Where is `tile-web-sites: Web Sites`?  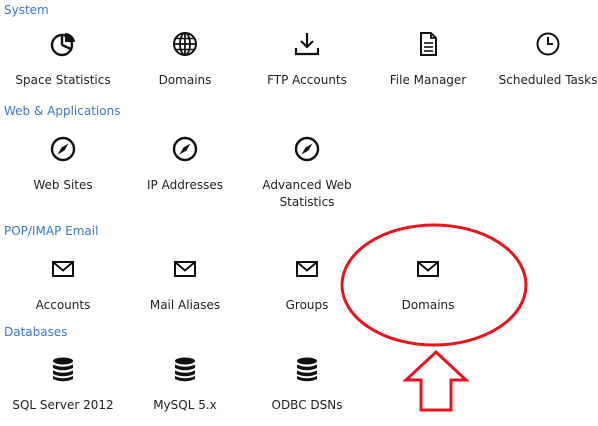 tile-web-sites: Web Sites is located at coordinates (63, 164).